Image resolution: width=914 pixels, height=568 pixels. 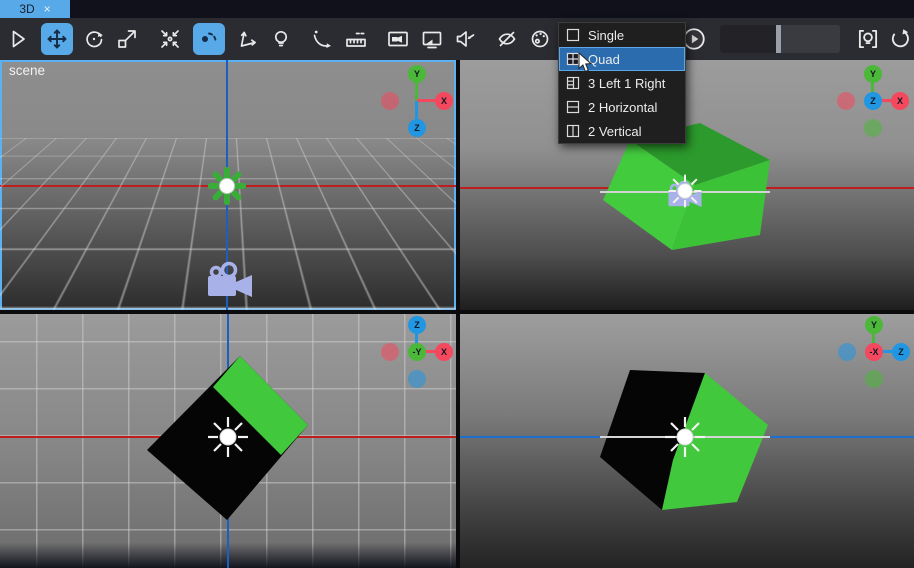 I want to click on slider-fill, so click(x=748, y=39).